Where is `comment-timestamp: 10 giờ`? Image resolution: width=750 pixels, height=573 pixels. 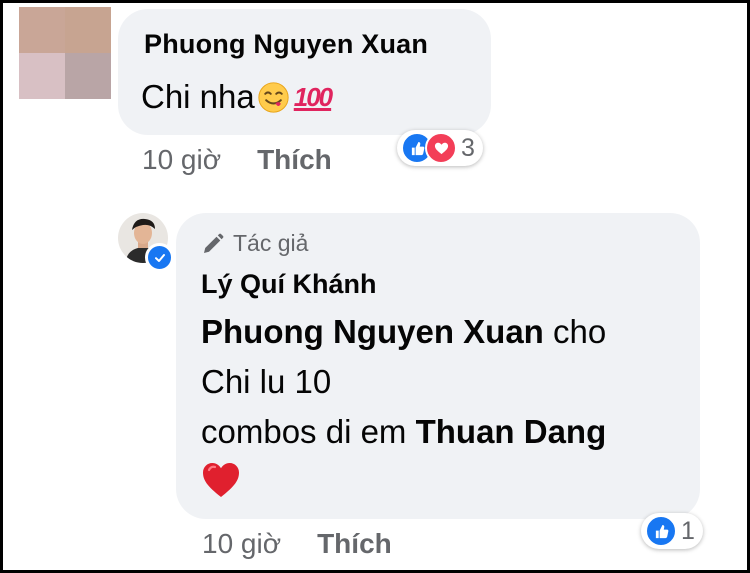
comment-timestamp: 10 giờ is located at coordinates (181, 160).